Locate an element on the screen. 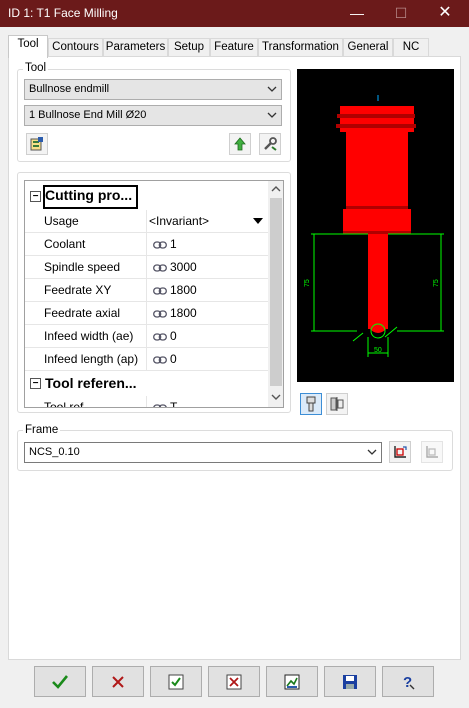 Image resolution: width=469 pixels, height=708 pixels. tool-edit-button is located at coordinates (270, 144).